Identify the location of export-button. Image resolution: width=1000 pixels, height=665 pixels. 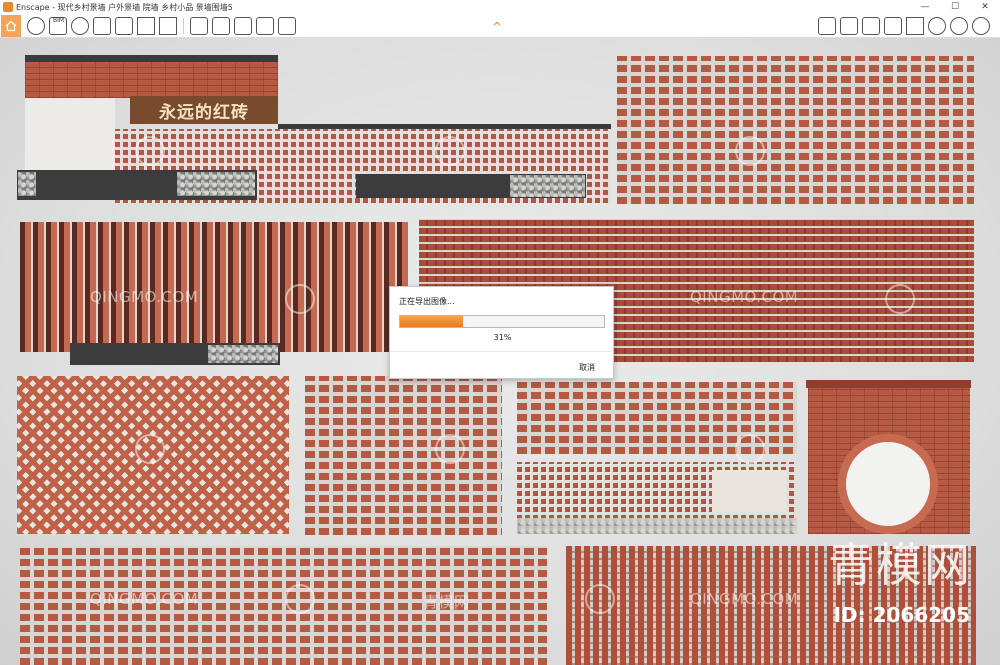
(287, 25).